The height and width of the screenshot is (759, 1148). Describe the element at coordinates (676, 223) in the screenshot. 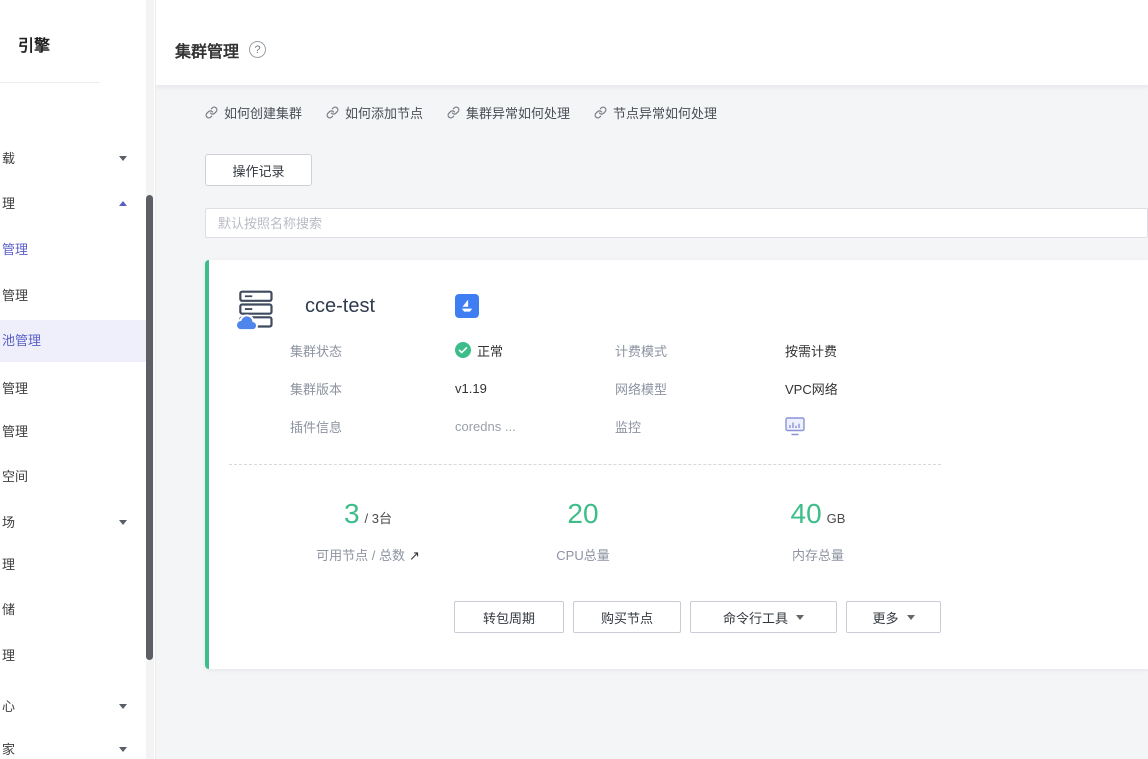

I see `search-input` at that location.